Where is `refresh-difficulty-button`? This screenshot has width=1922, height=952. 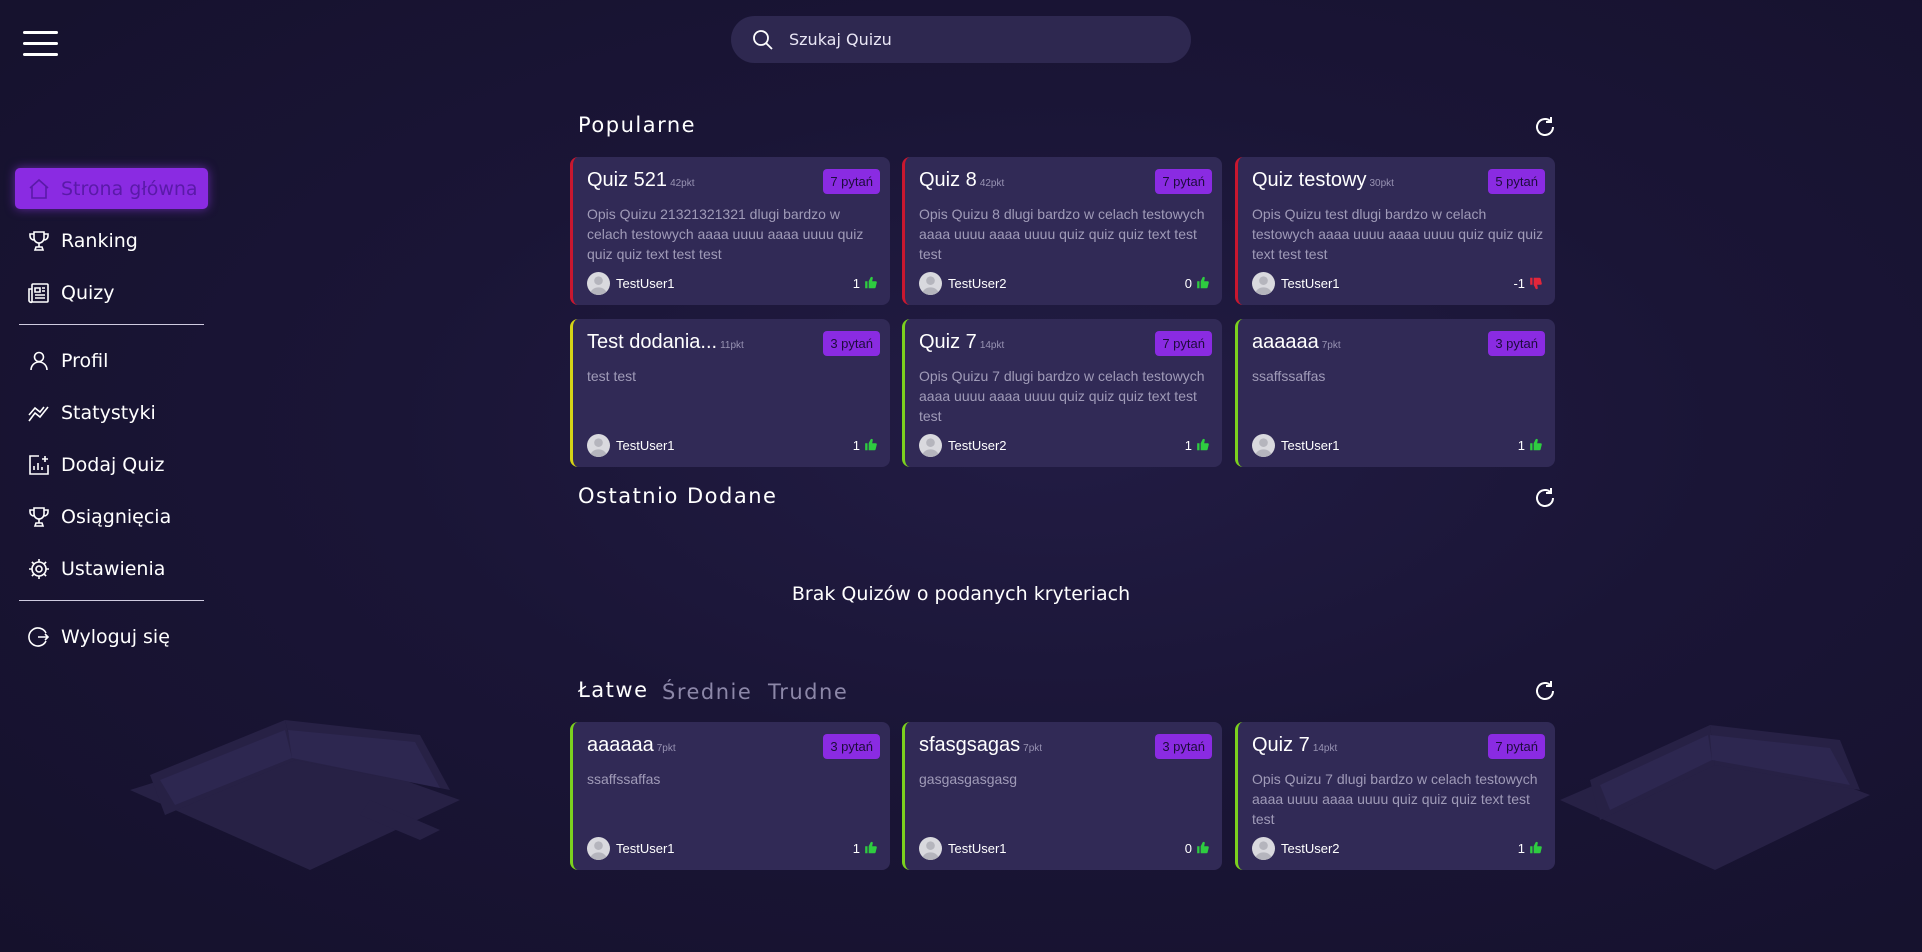 refresh-difficulty-button is located at coordinates (1545, 691).